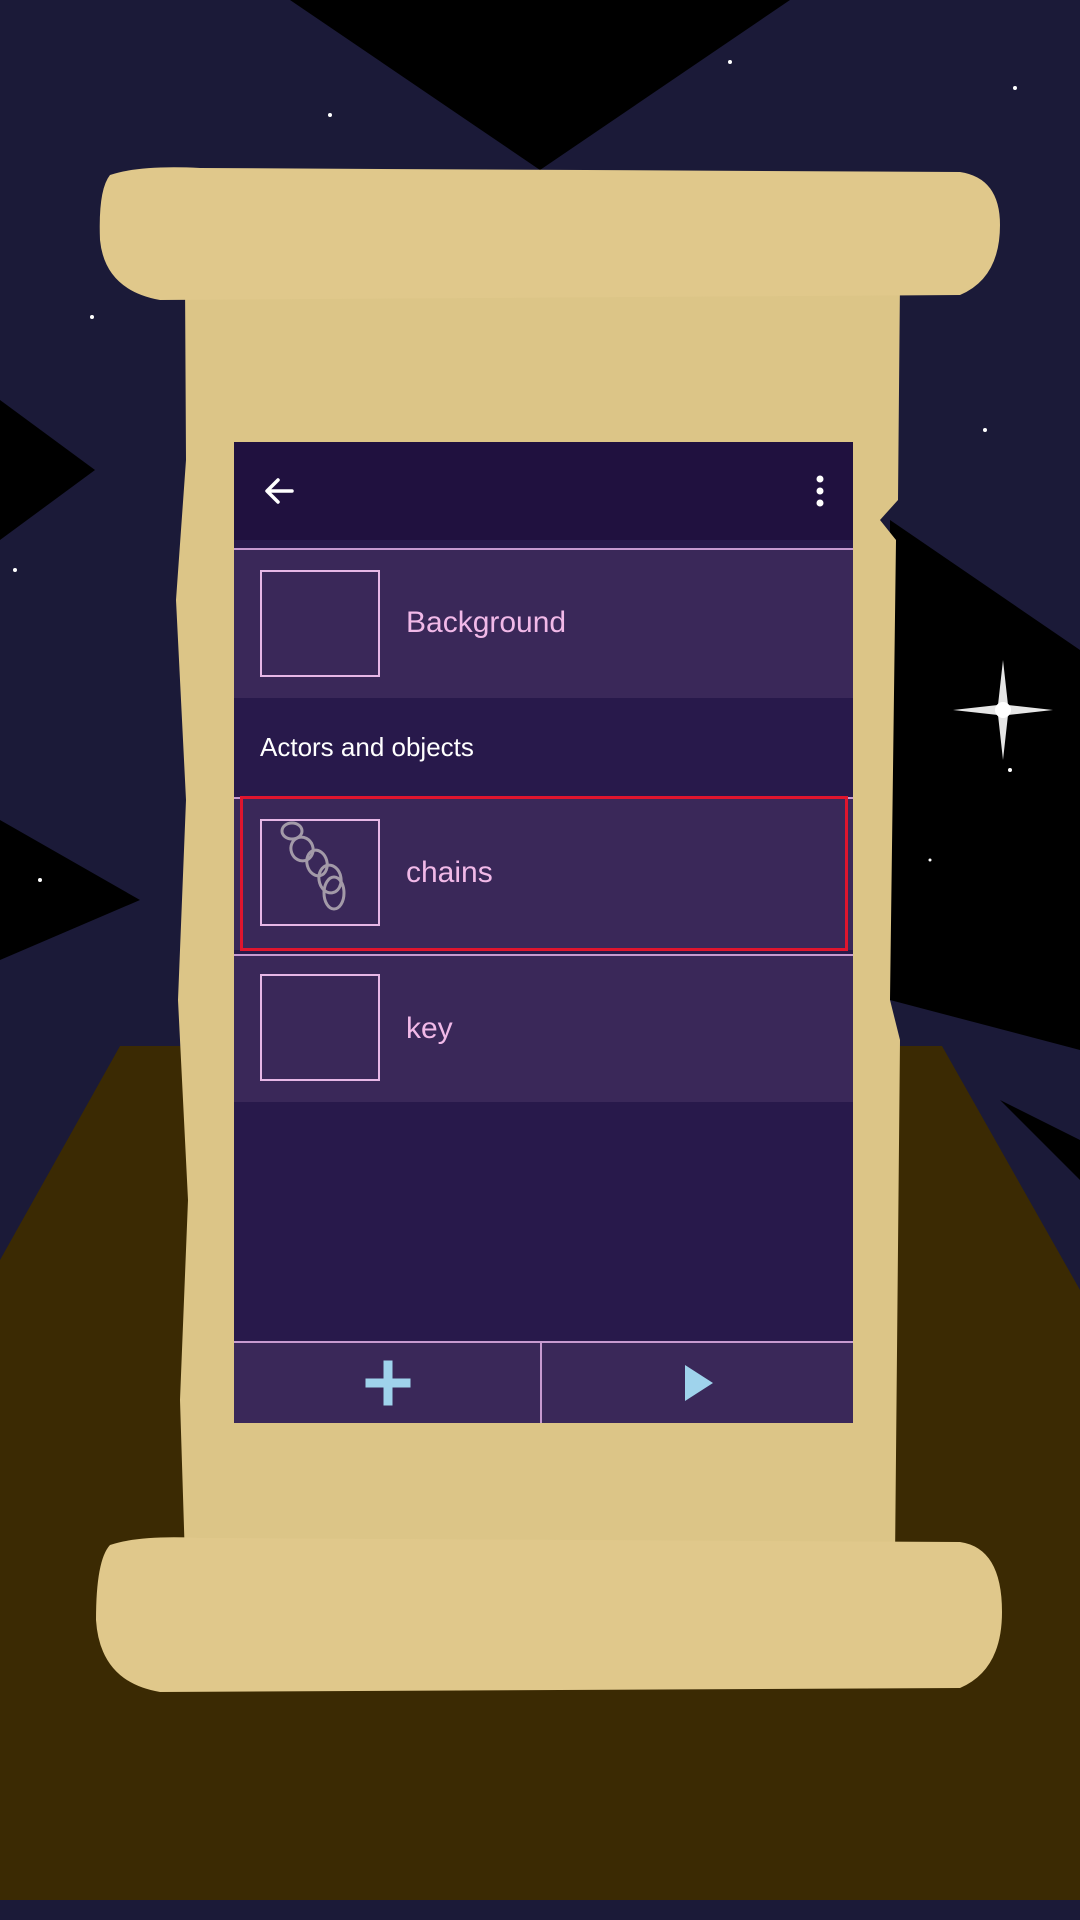 This screenshot has width=1080, height=1920. I want to click on sprite-label-key: key, so click(429, 1028).